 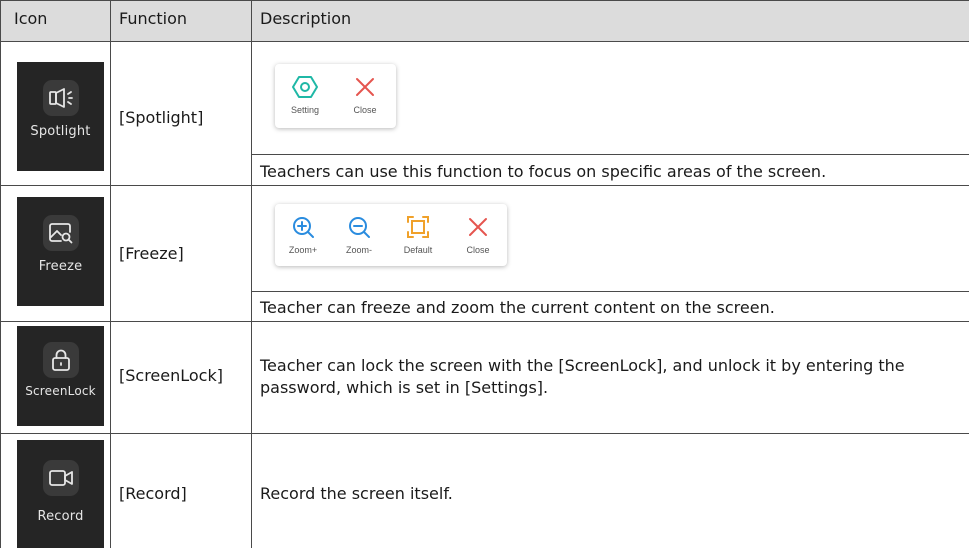 I want to click on function-name: [Freeze], so click(x=151, y=253).